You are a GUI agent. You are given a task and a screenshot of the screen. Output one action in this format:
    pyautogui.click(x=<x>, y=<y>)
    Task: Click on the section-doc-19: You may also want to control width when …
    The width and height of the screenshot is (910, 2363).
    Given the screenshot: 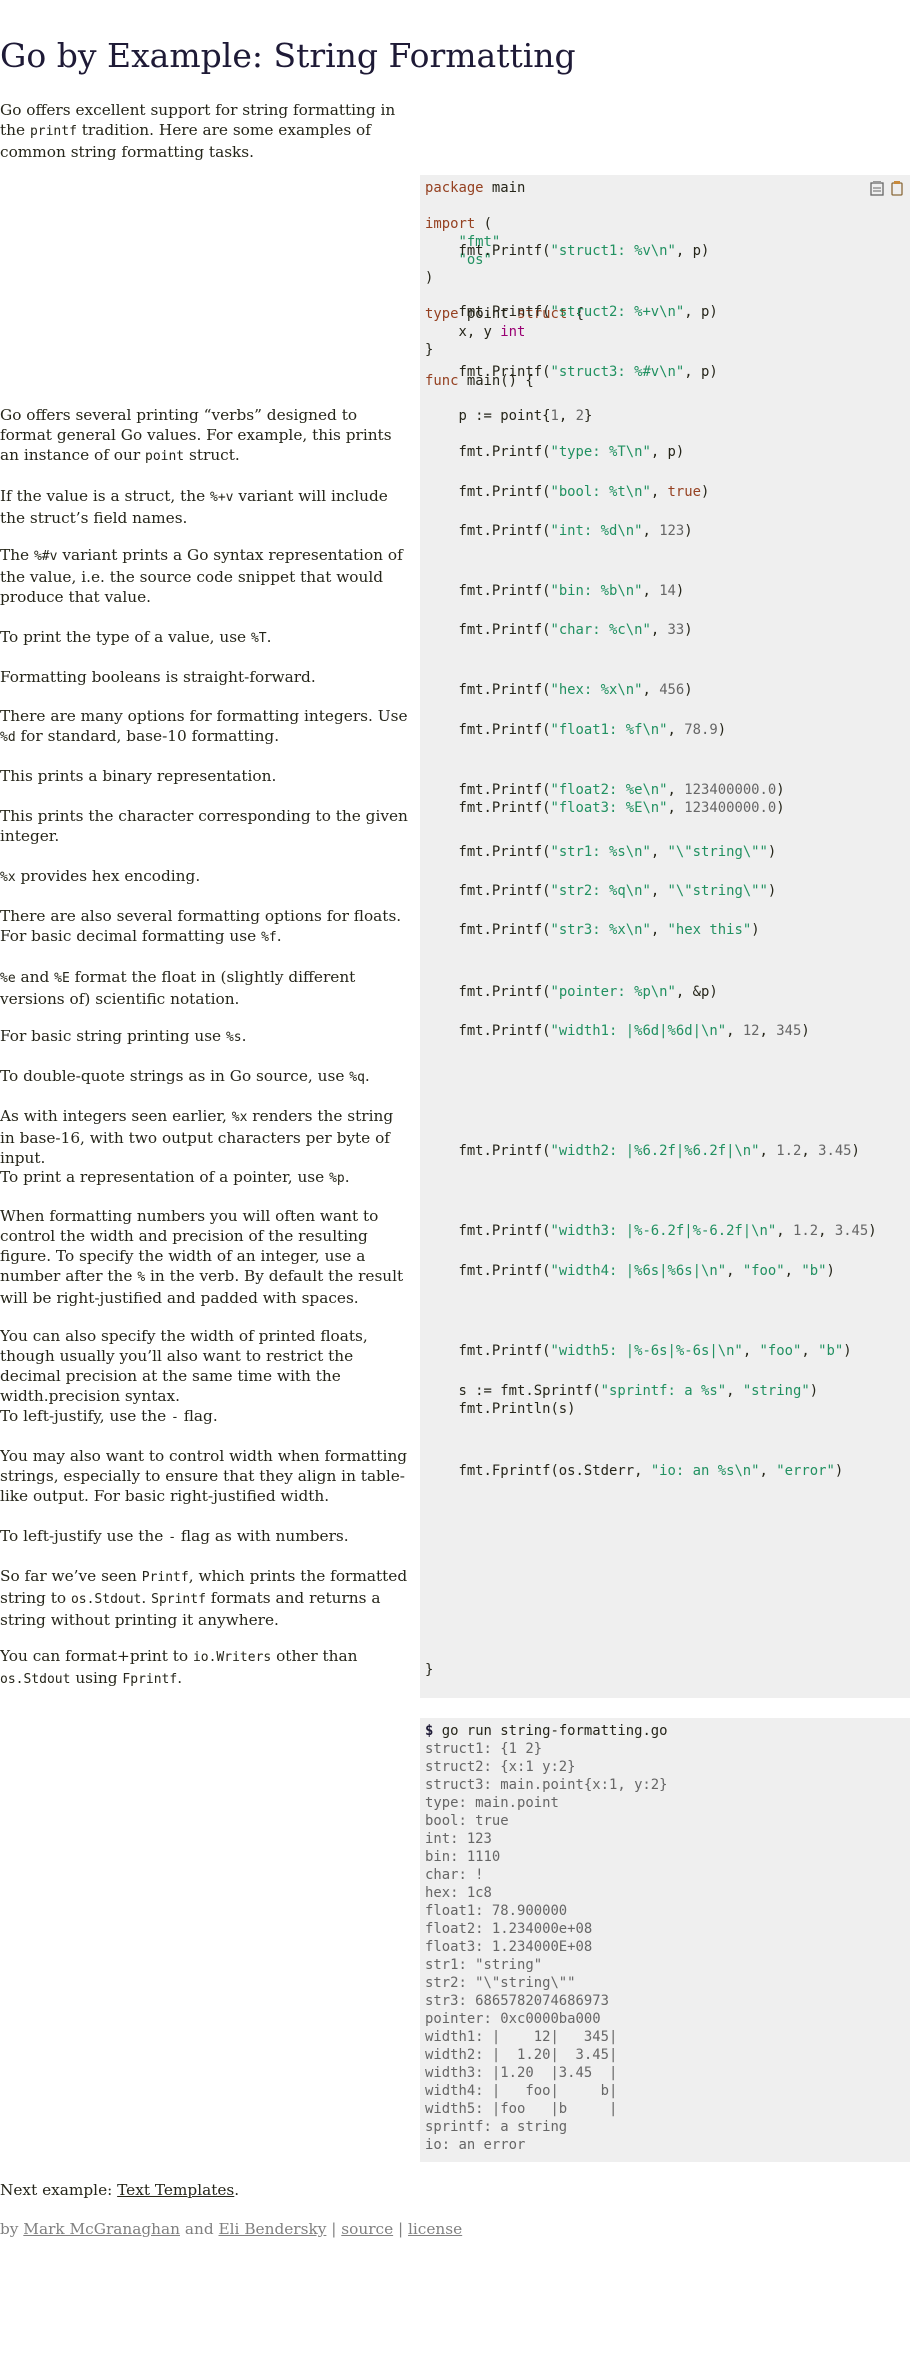 What is the action you would take?
    pyautogui.click(x=206, y=1476)
    